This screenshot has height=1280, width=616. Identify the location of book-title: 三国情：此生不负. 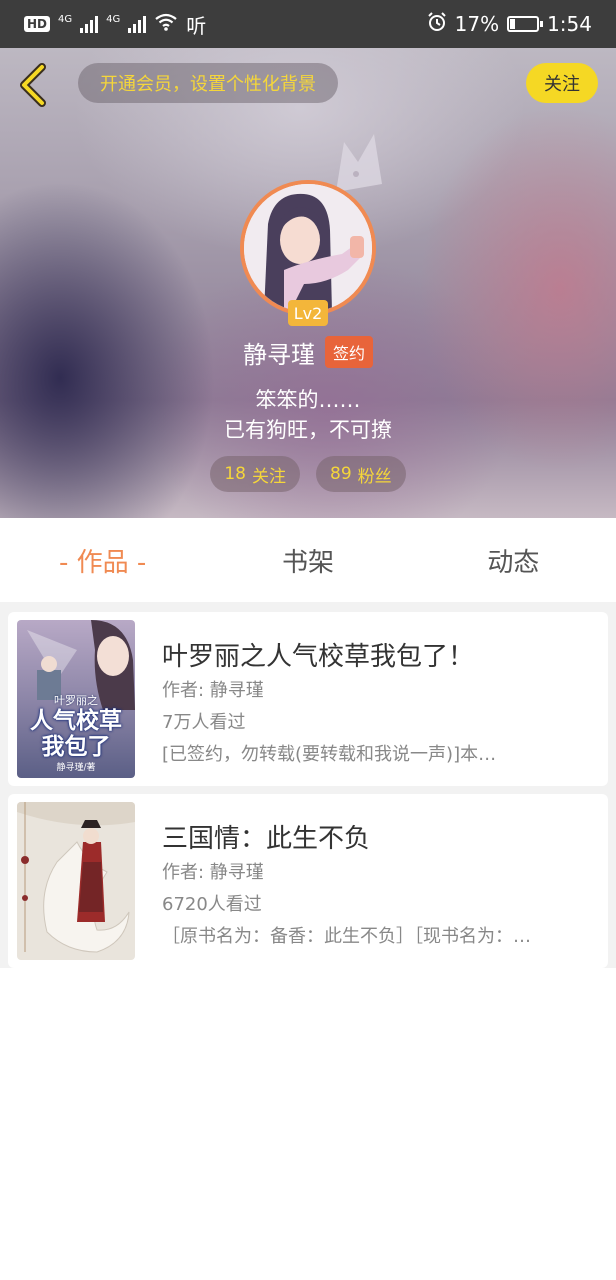
(266, 836).